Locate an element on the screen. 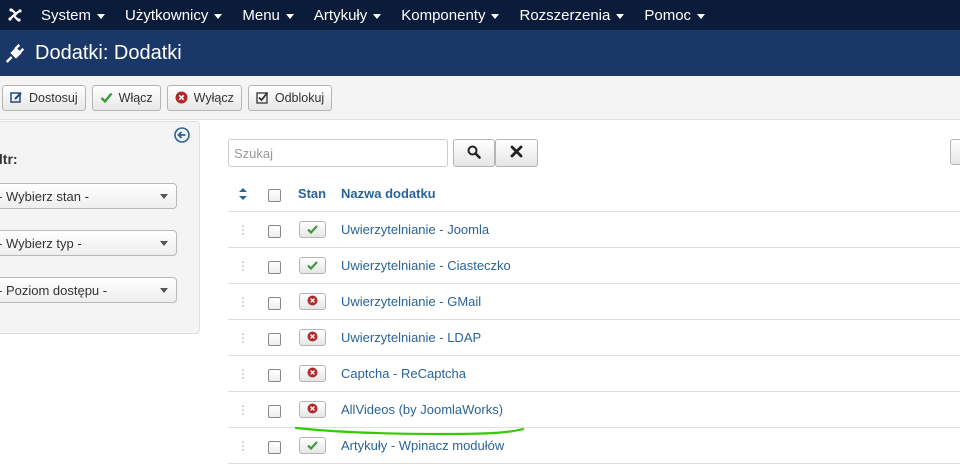 The height and width of the screenshot is (464, 960). state-select: - Wybierz stan - is located at coordinates (88, 196).